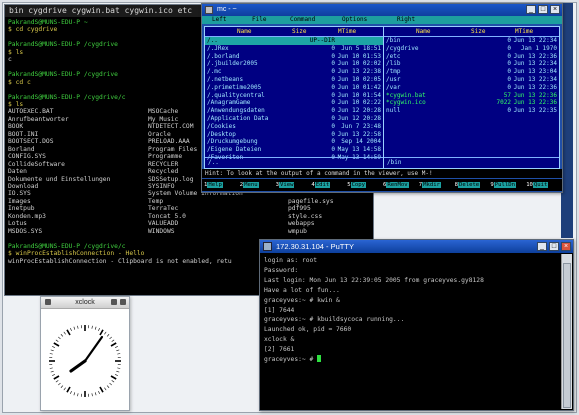  Describe the element at coordinates (294, 64) in the screenshot. I see `file-row: /.jbuilder2005 0 Jun 10 02:02` at that location.